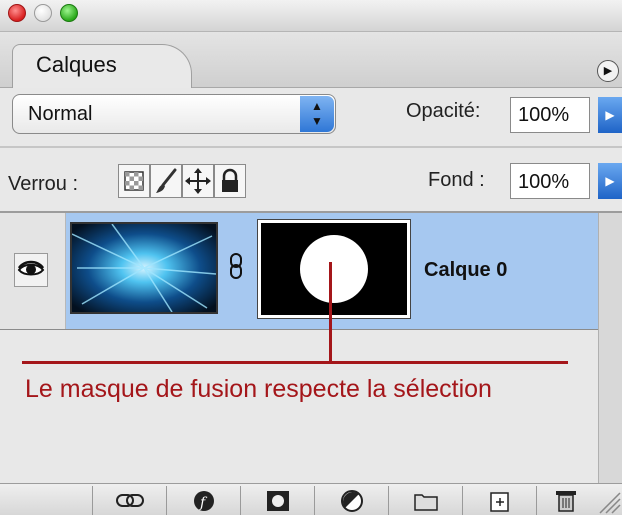 The width and height of the screenshot is (622, 520). I want to click on blend-mode-value: Normal, so click(60, 114).